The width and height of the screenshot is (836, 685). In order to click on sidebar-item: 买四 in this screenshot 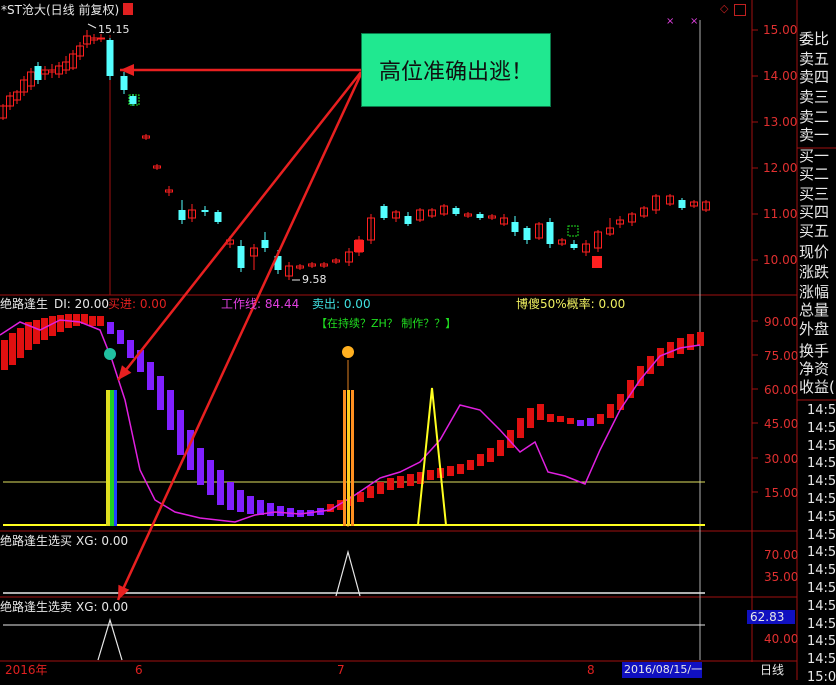, I will do `click(814, 212)`.